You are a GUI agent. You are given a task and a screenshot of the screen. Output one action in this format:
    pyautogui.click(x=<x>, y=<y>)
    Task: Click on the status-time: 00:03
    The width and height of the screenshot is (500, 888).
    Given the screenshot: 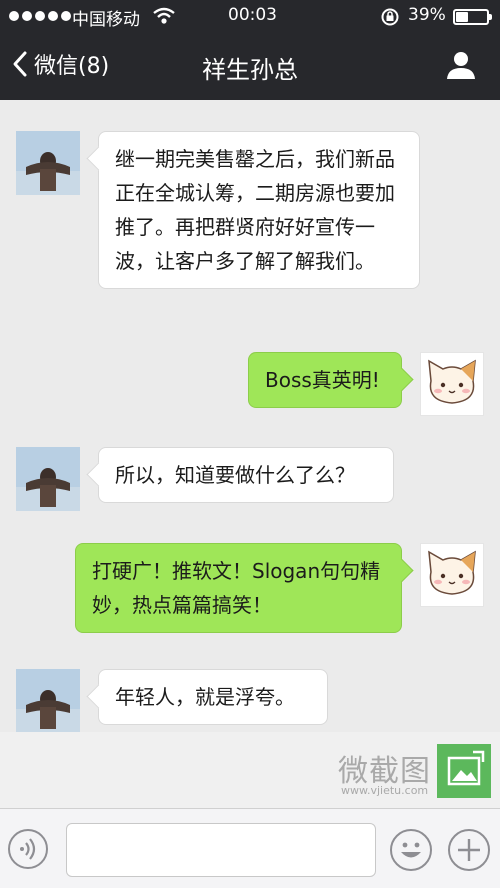 What is the action you would take?
    pyautogui.click(x=252, y=15)
    